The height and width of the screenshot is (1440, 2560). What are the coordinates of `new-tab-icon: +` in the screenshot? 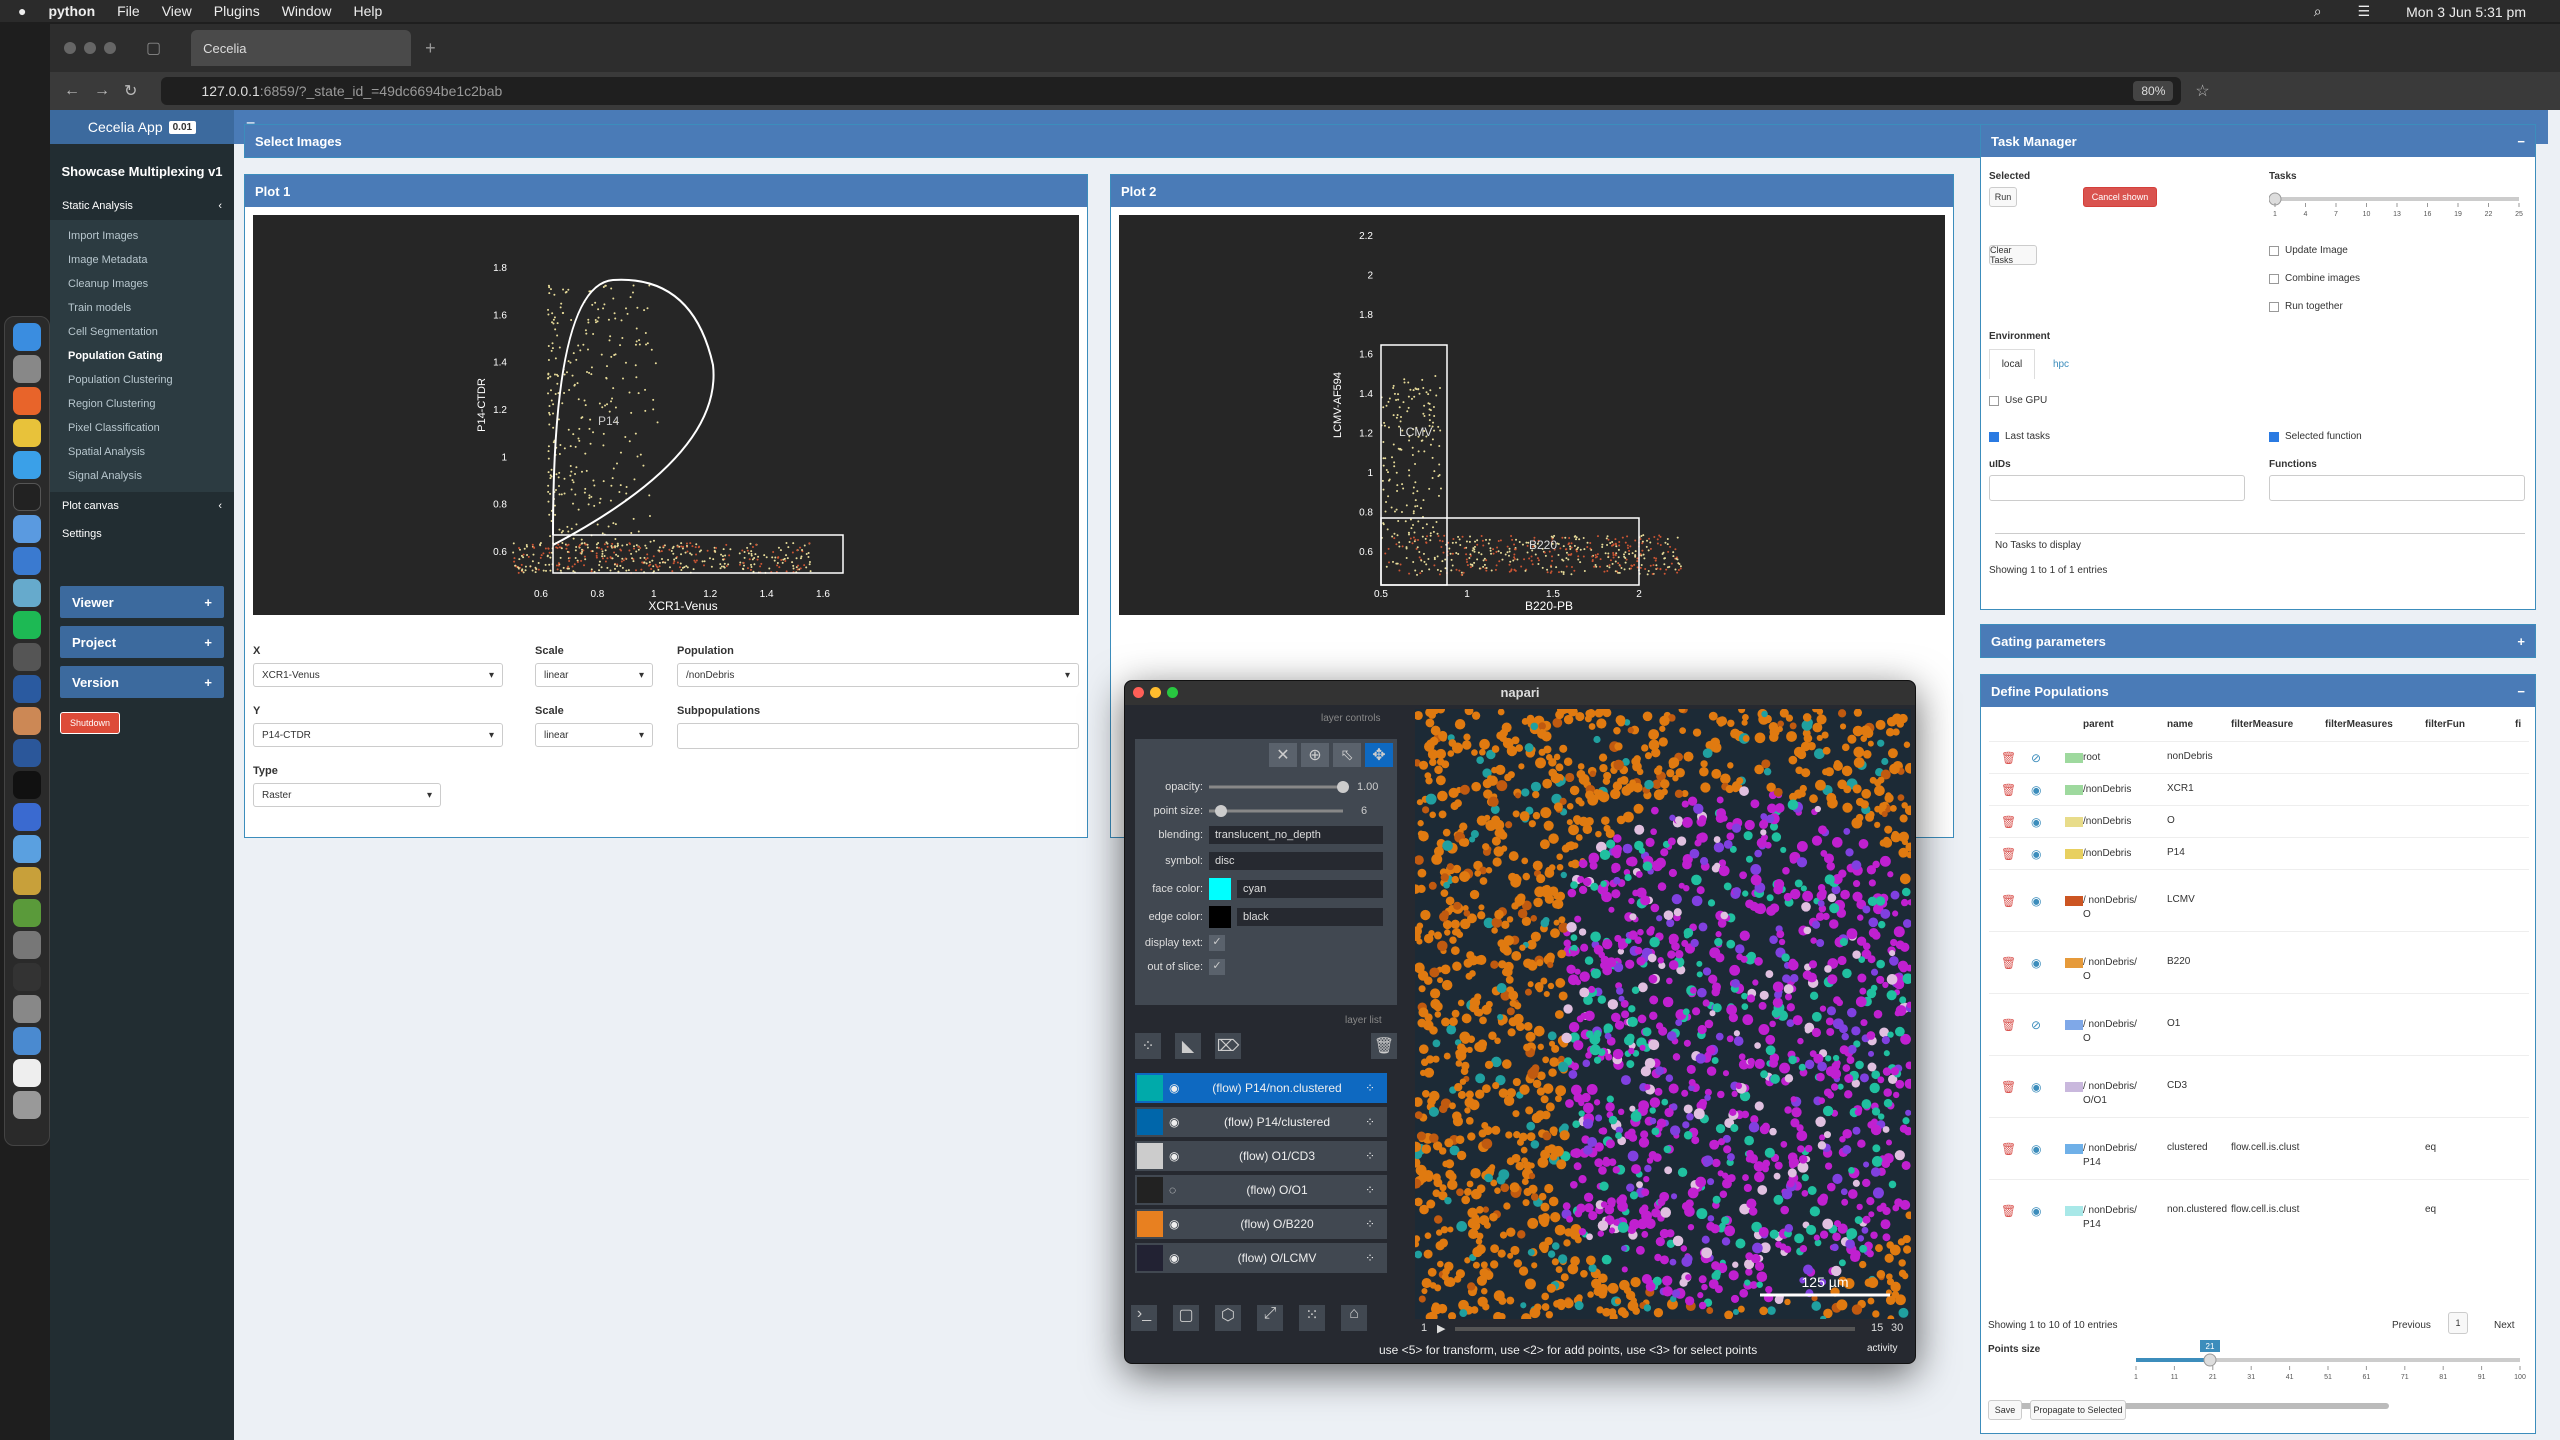 It's located at (430, 48).